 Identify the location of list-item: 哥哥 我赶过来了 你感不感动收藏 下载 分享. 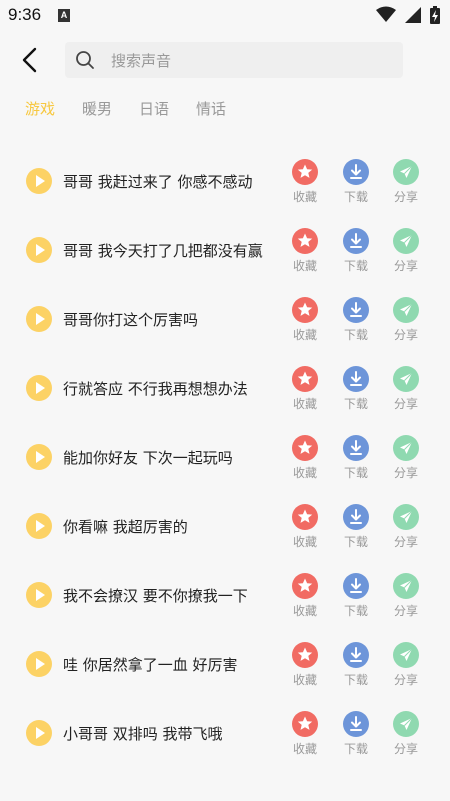
(225, 180).